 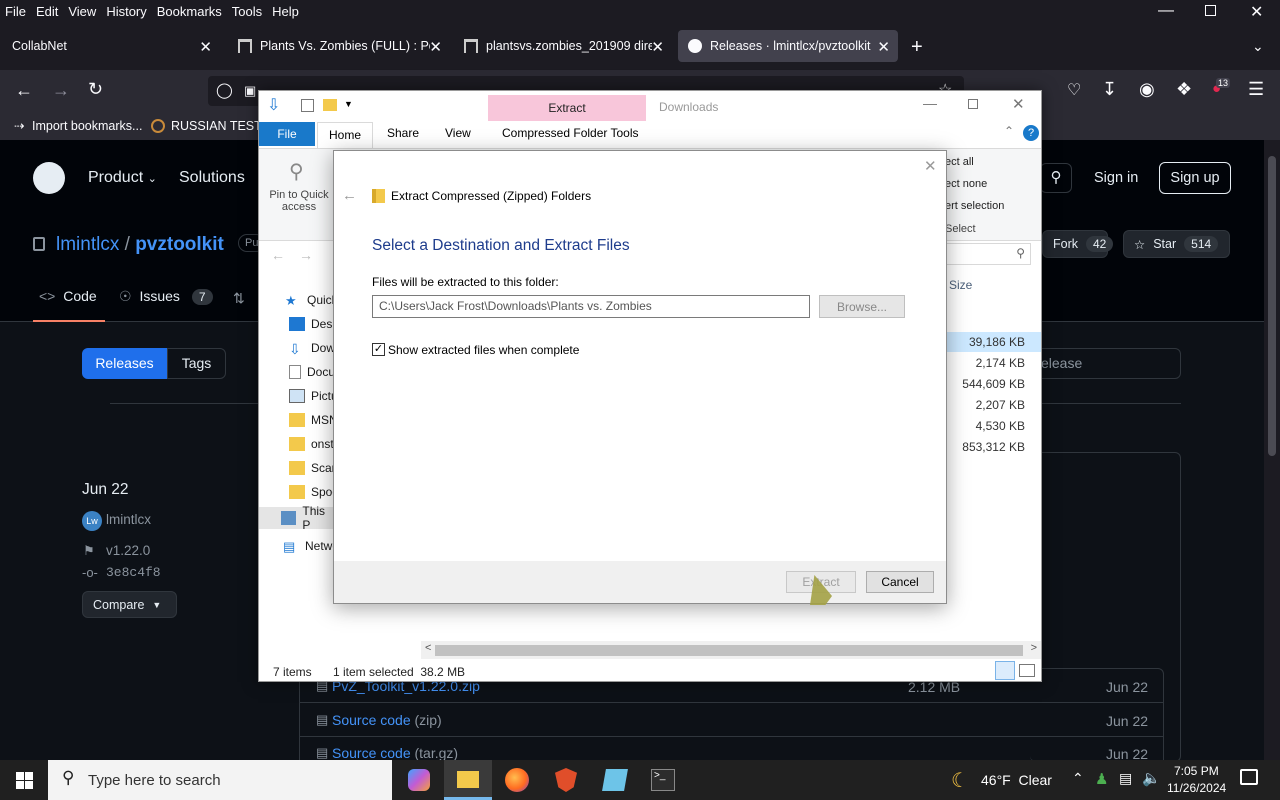 What do you see at coordinates (917, 47) in the screenshot?
I see `new-tab-icon: +` at bounding box center [917, 47].